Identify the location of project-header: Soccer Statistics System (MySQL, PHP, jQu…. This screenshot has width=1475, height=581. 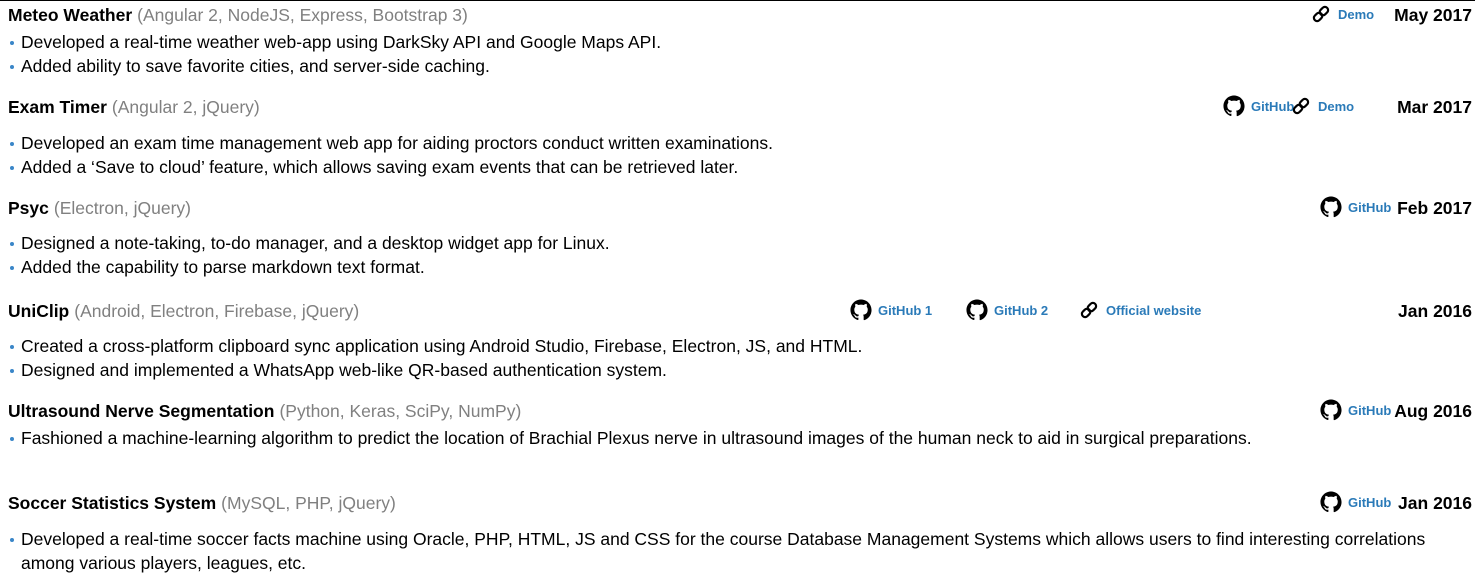
(740, 505).